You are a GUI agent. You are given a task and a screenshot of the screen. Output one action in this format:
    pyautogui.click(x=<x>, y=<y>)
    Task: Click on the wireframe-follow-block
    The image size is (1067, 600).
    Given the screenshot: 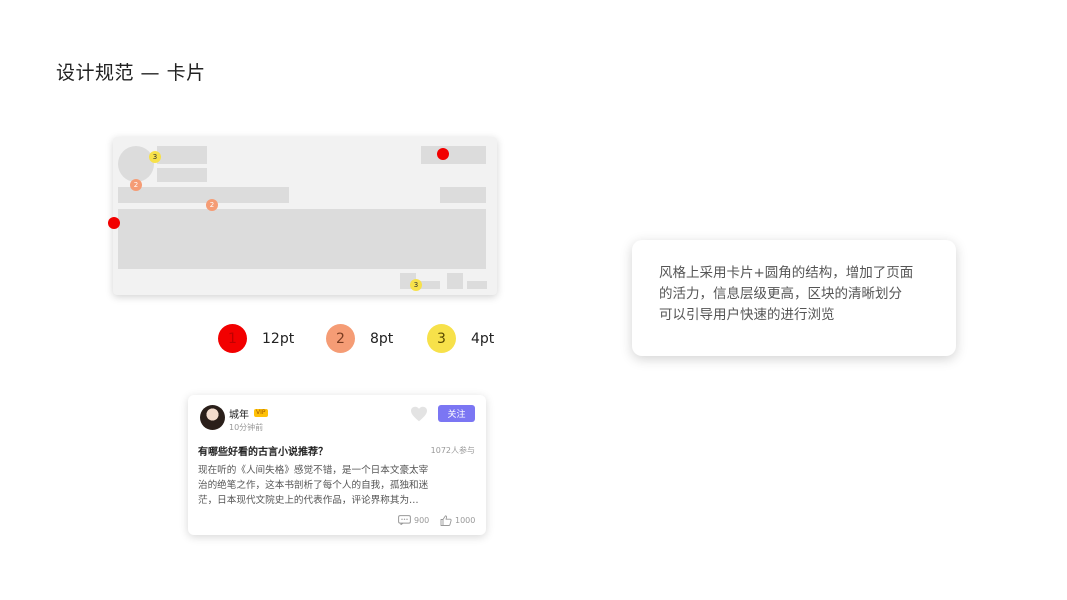 What is the action you would take?
    pyautogui.click(x=453, y=155)
    